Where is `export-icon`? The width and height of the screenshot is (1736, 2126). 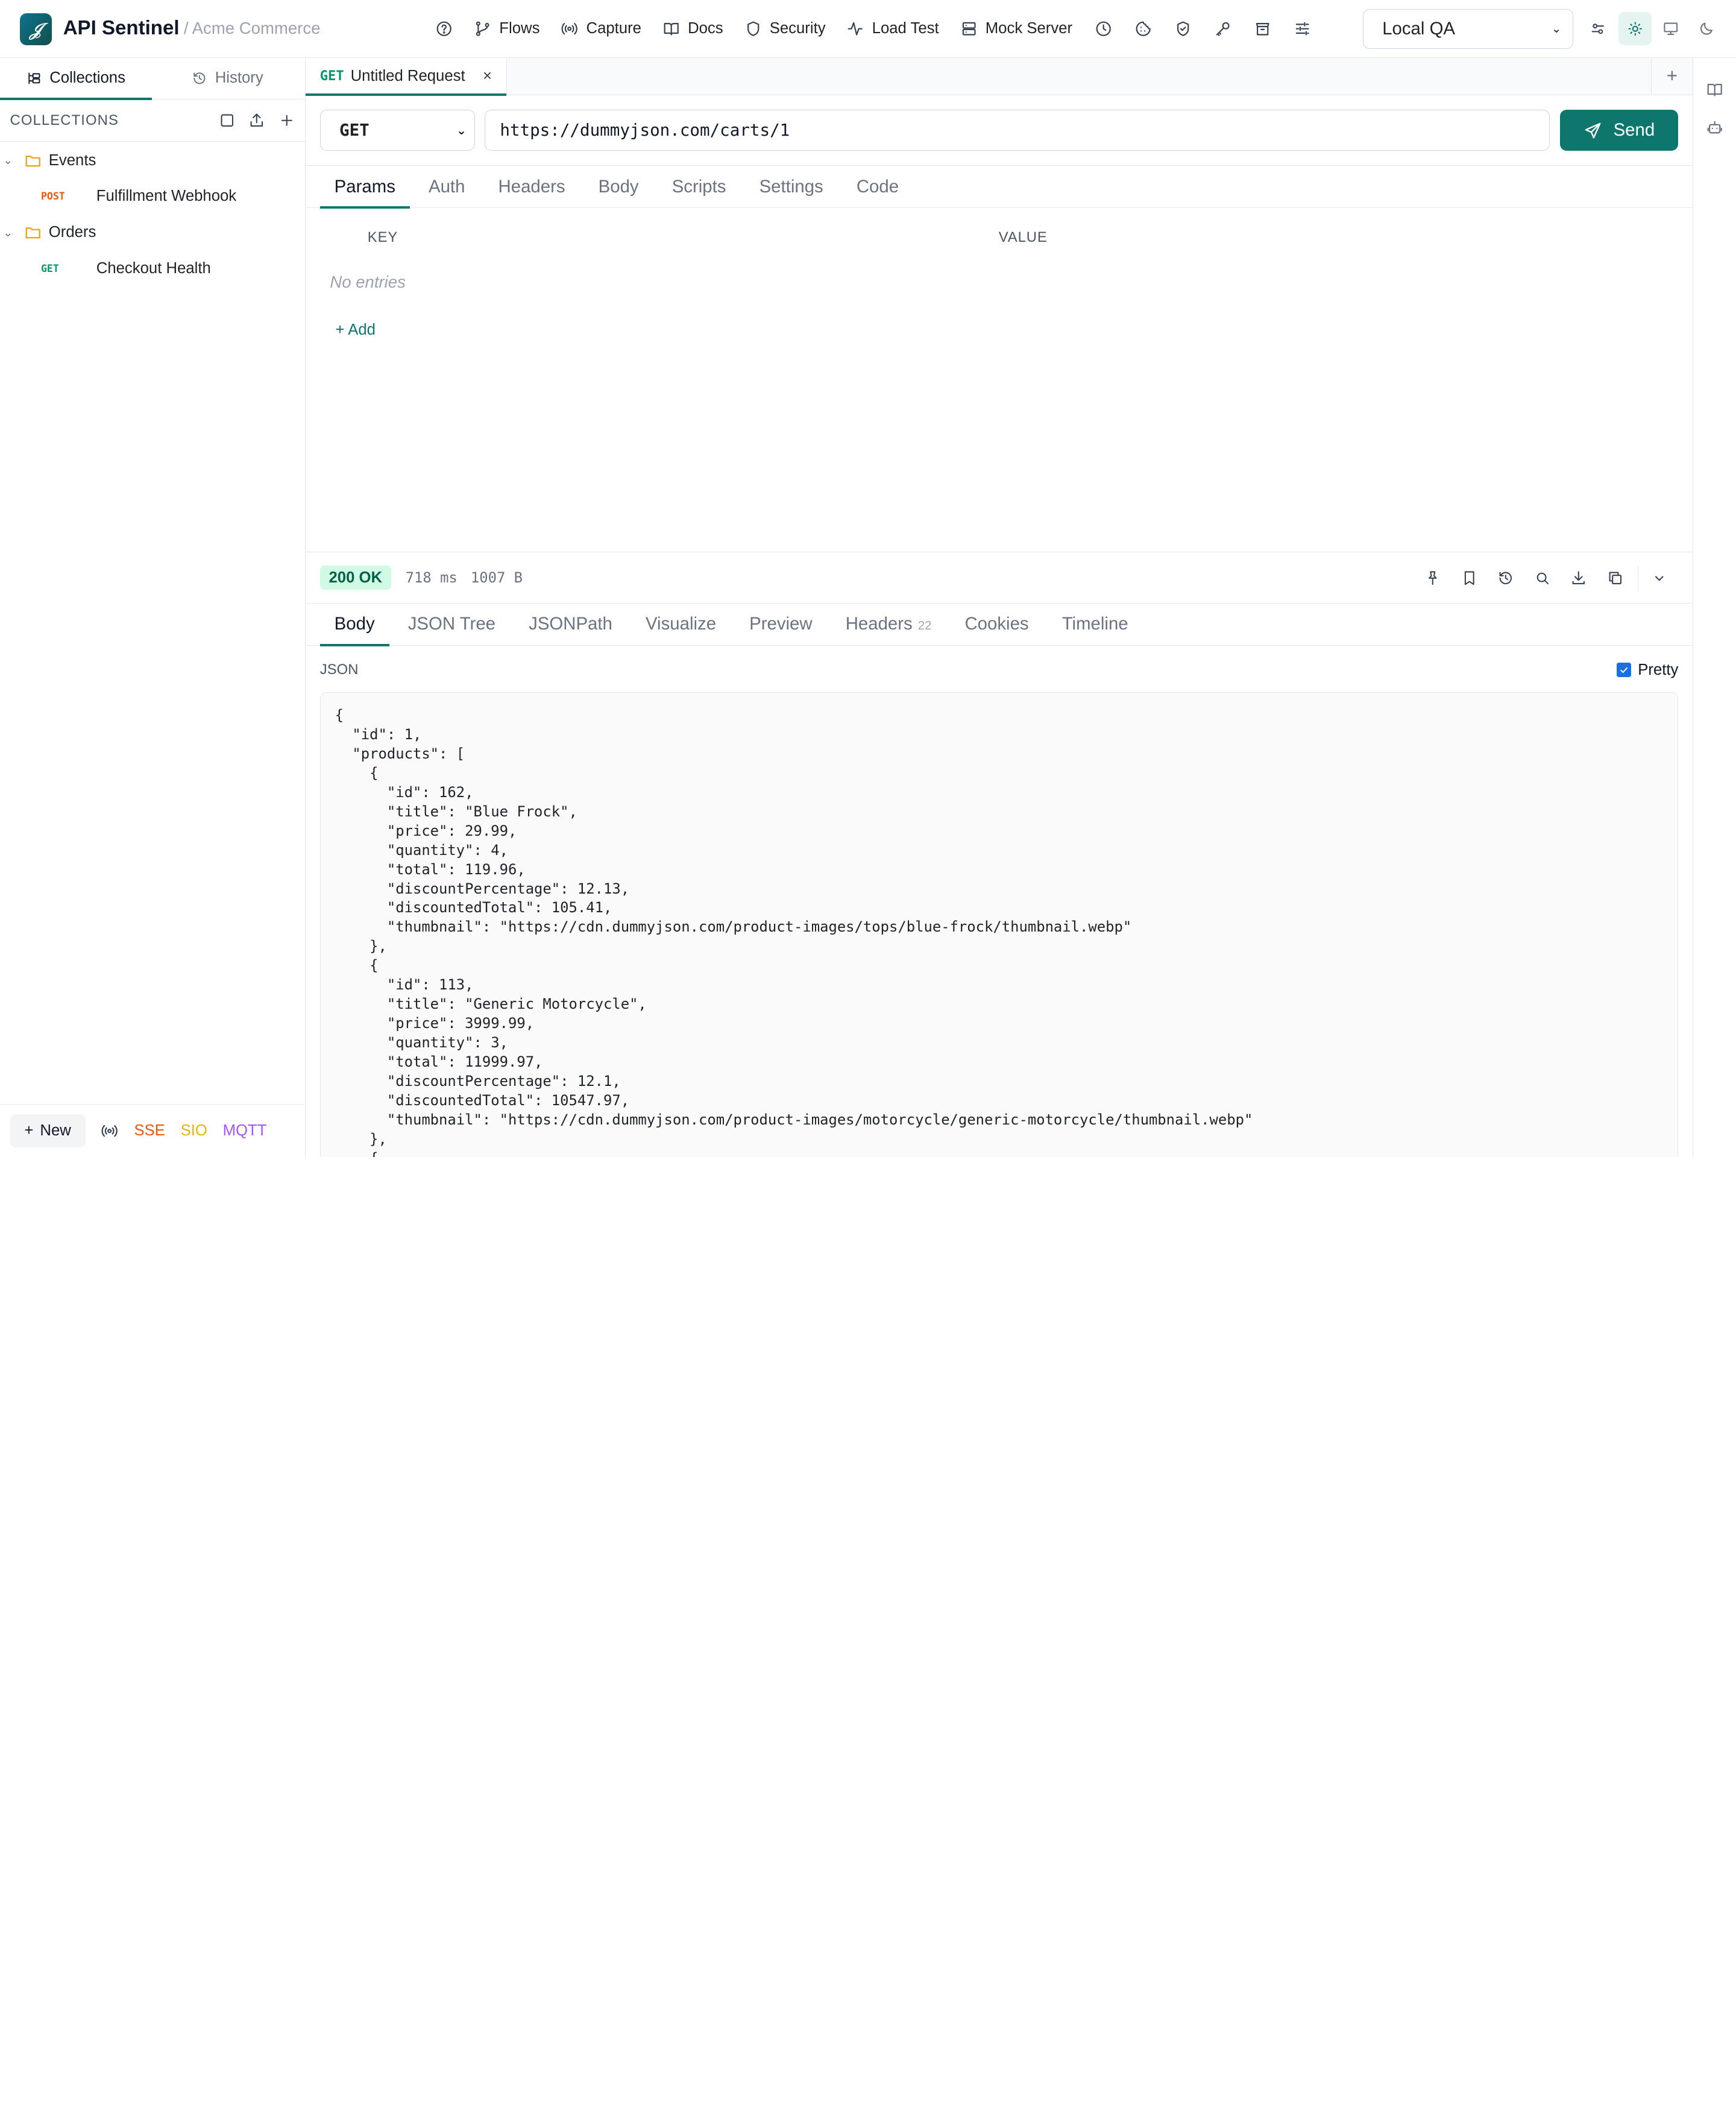 export-icon is located at coordinates (256, 120).